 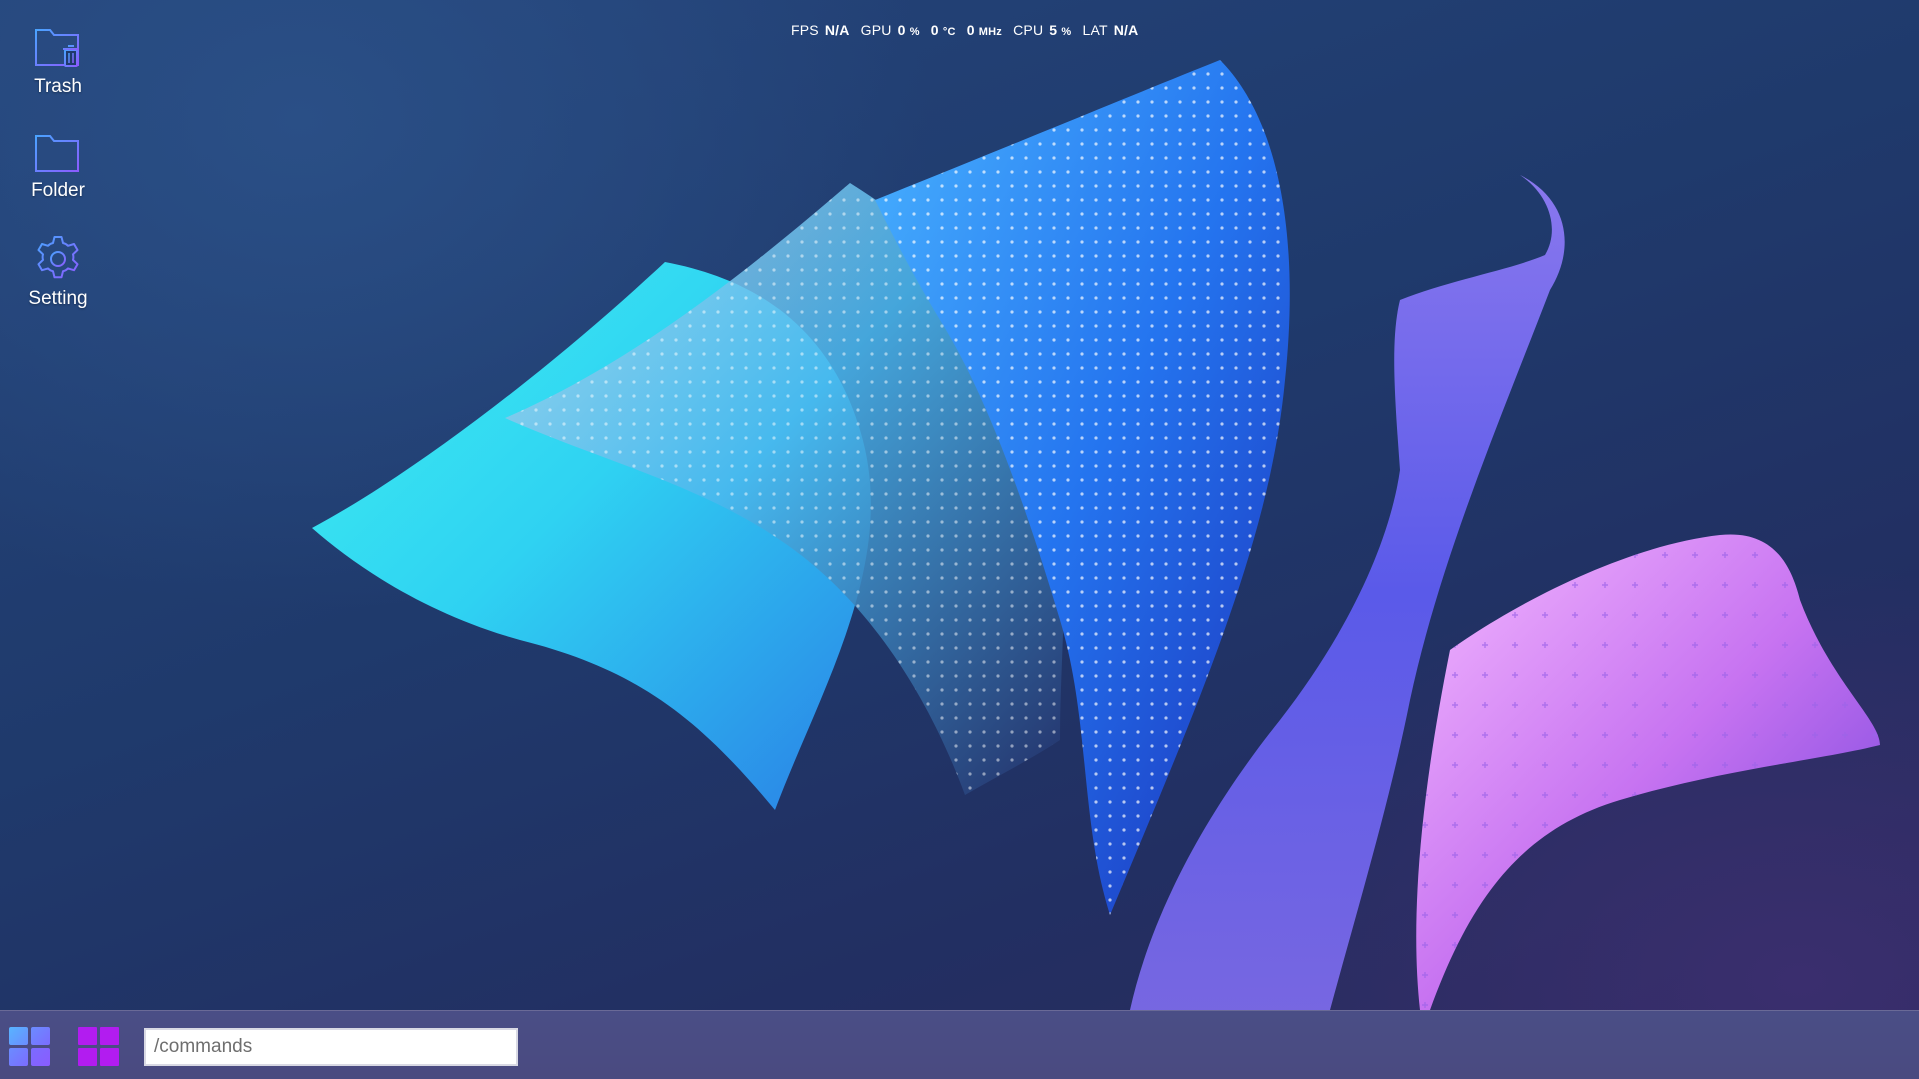 I want to click on cpu-label: CPU, so click(x=1028, y=30).